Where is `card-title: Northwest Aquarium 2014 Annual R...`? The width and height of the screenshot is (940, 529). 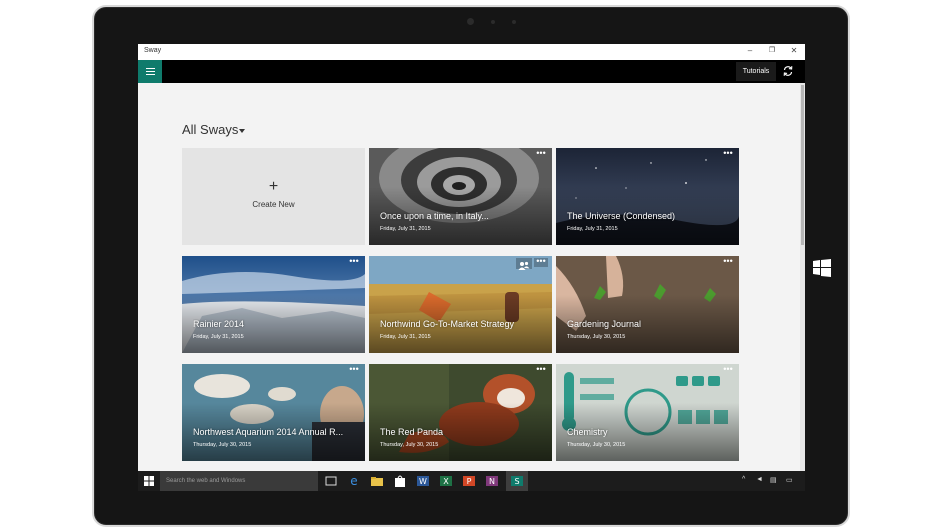 card-title: Northwest Aquarium 2014 Annual R... is located at coordinates (268, 432).